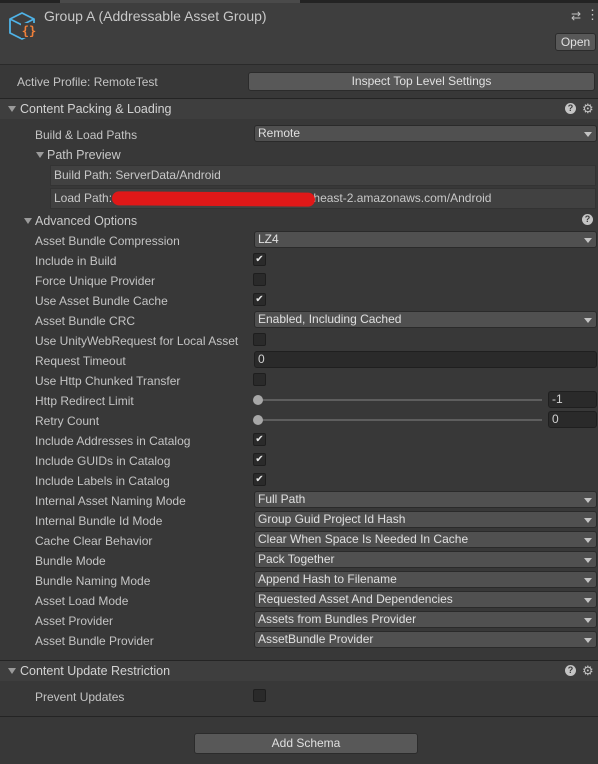  Describe the element at coordinates (93, 581) in the screenshot. I see `bundle-naming-mode-label: Bundle Naming Mode` at that location.